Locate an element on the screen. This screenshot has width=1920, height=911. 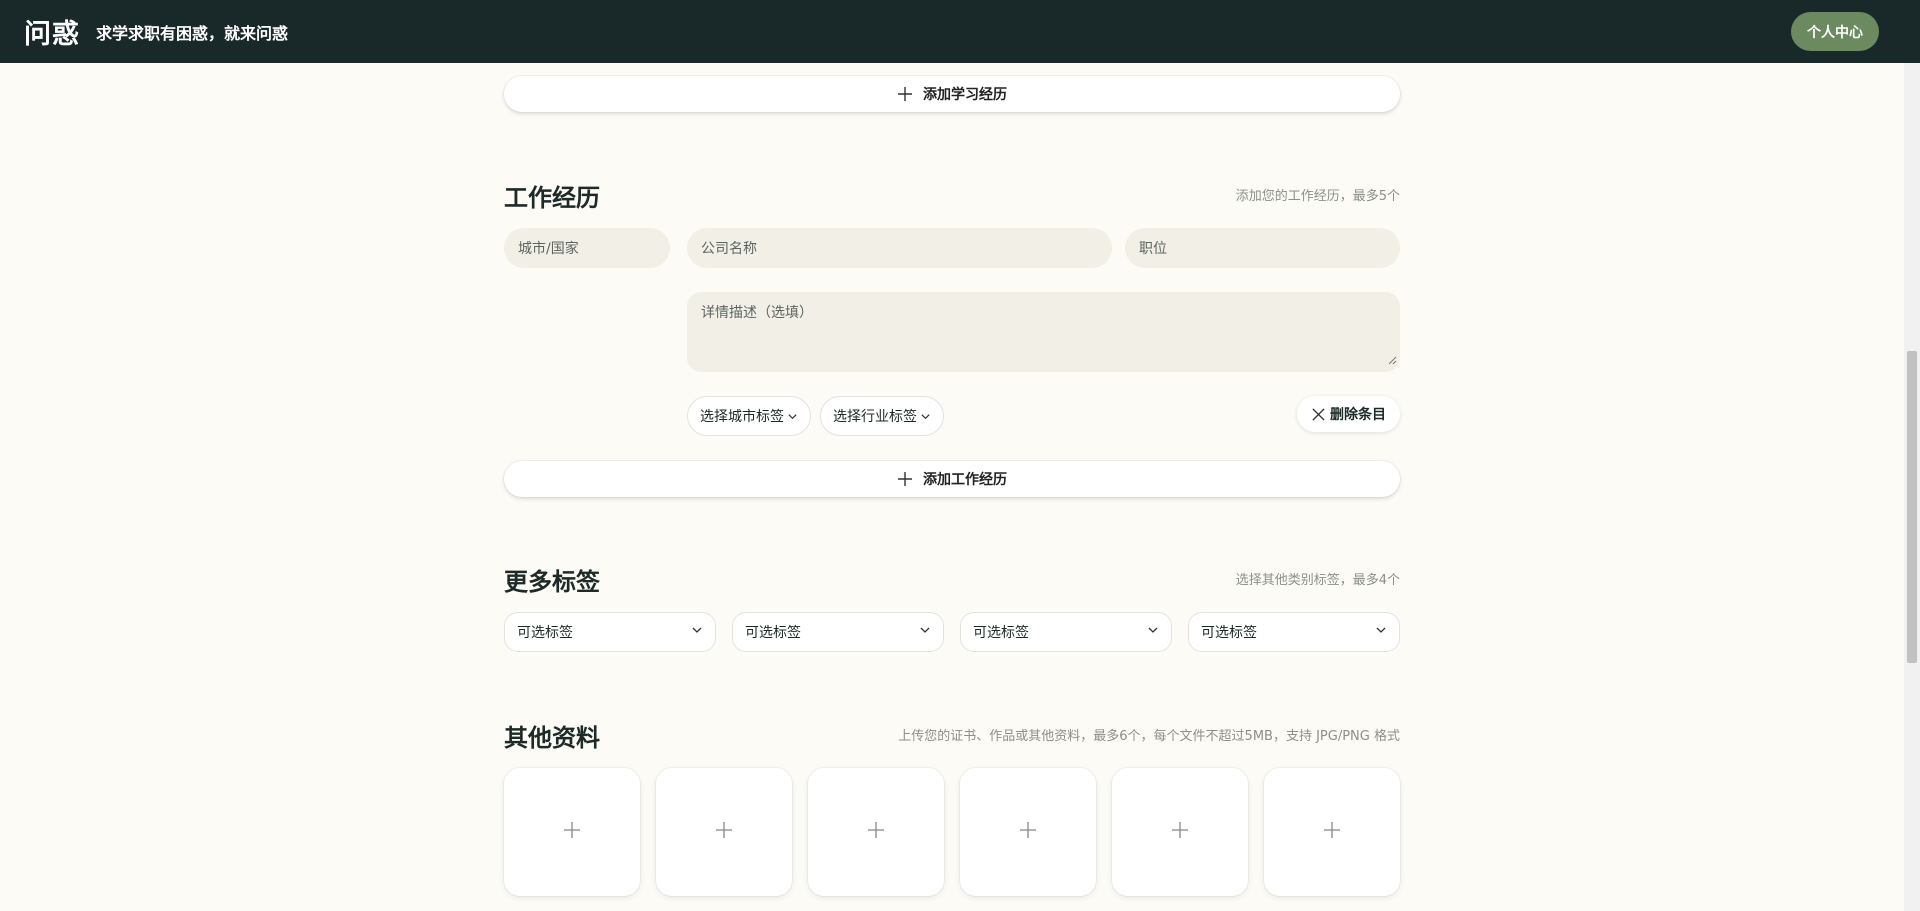
optional-tag-select-3: 可选标签 is located at coordinates (1066, 632).